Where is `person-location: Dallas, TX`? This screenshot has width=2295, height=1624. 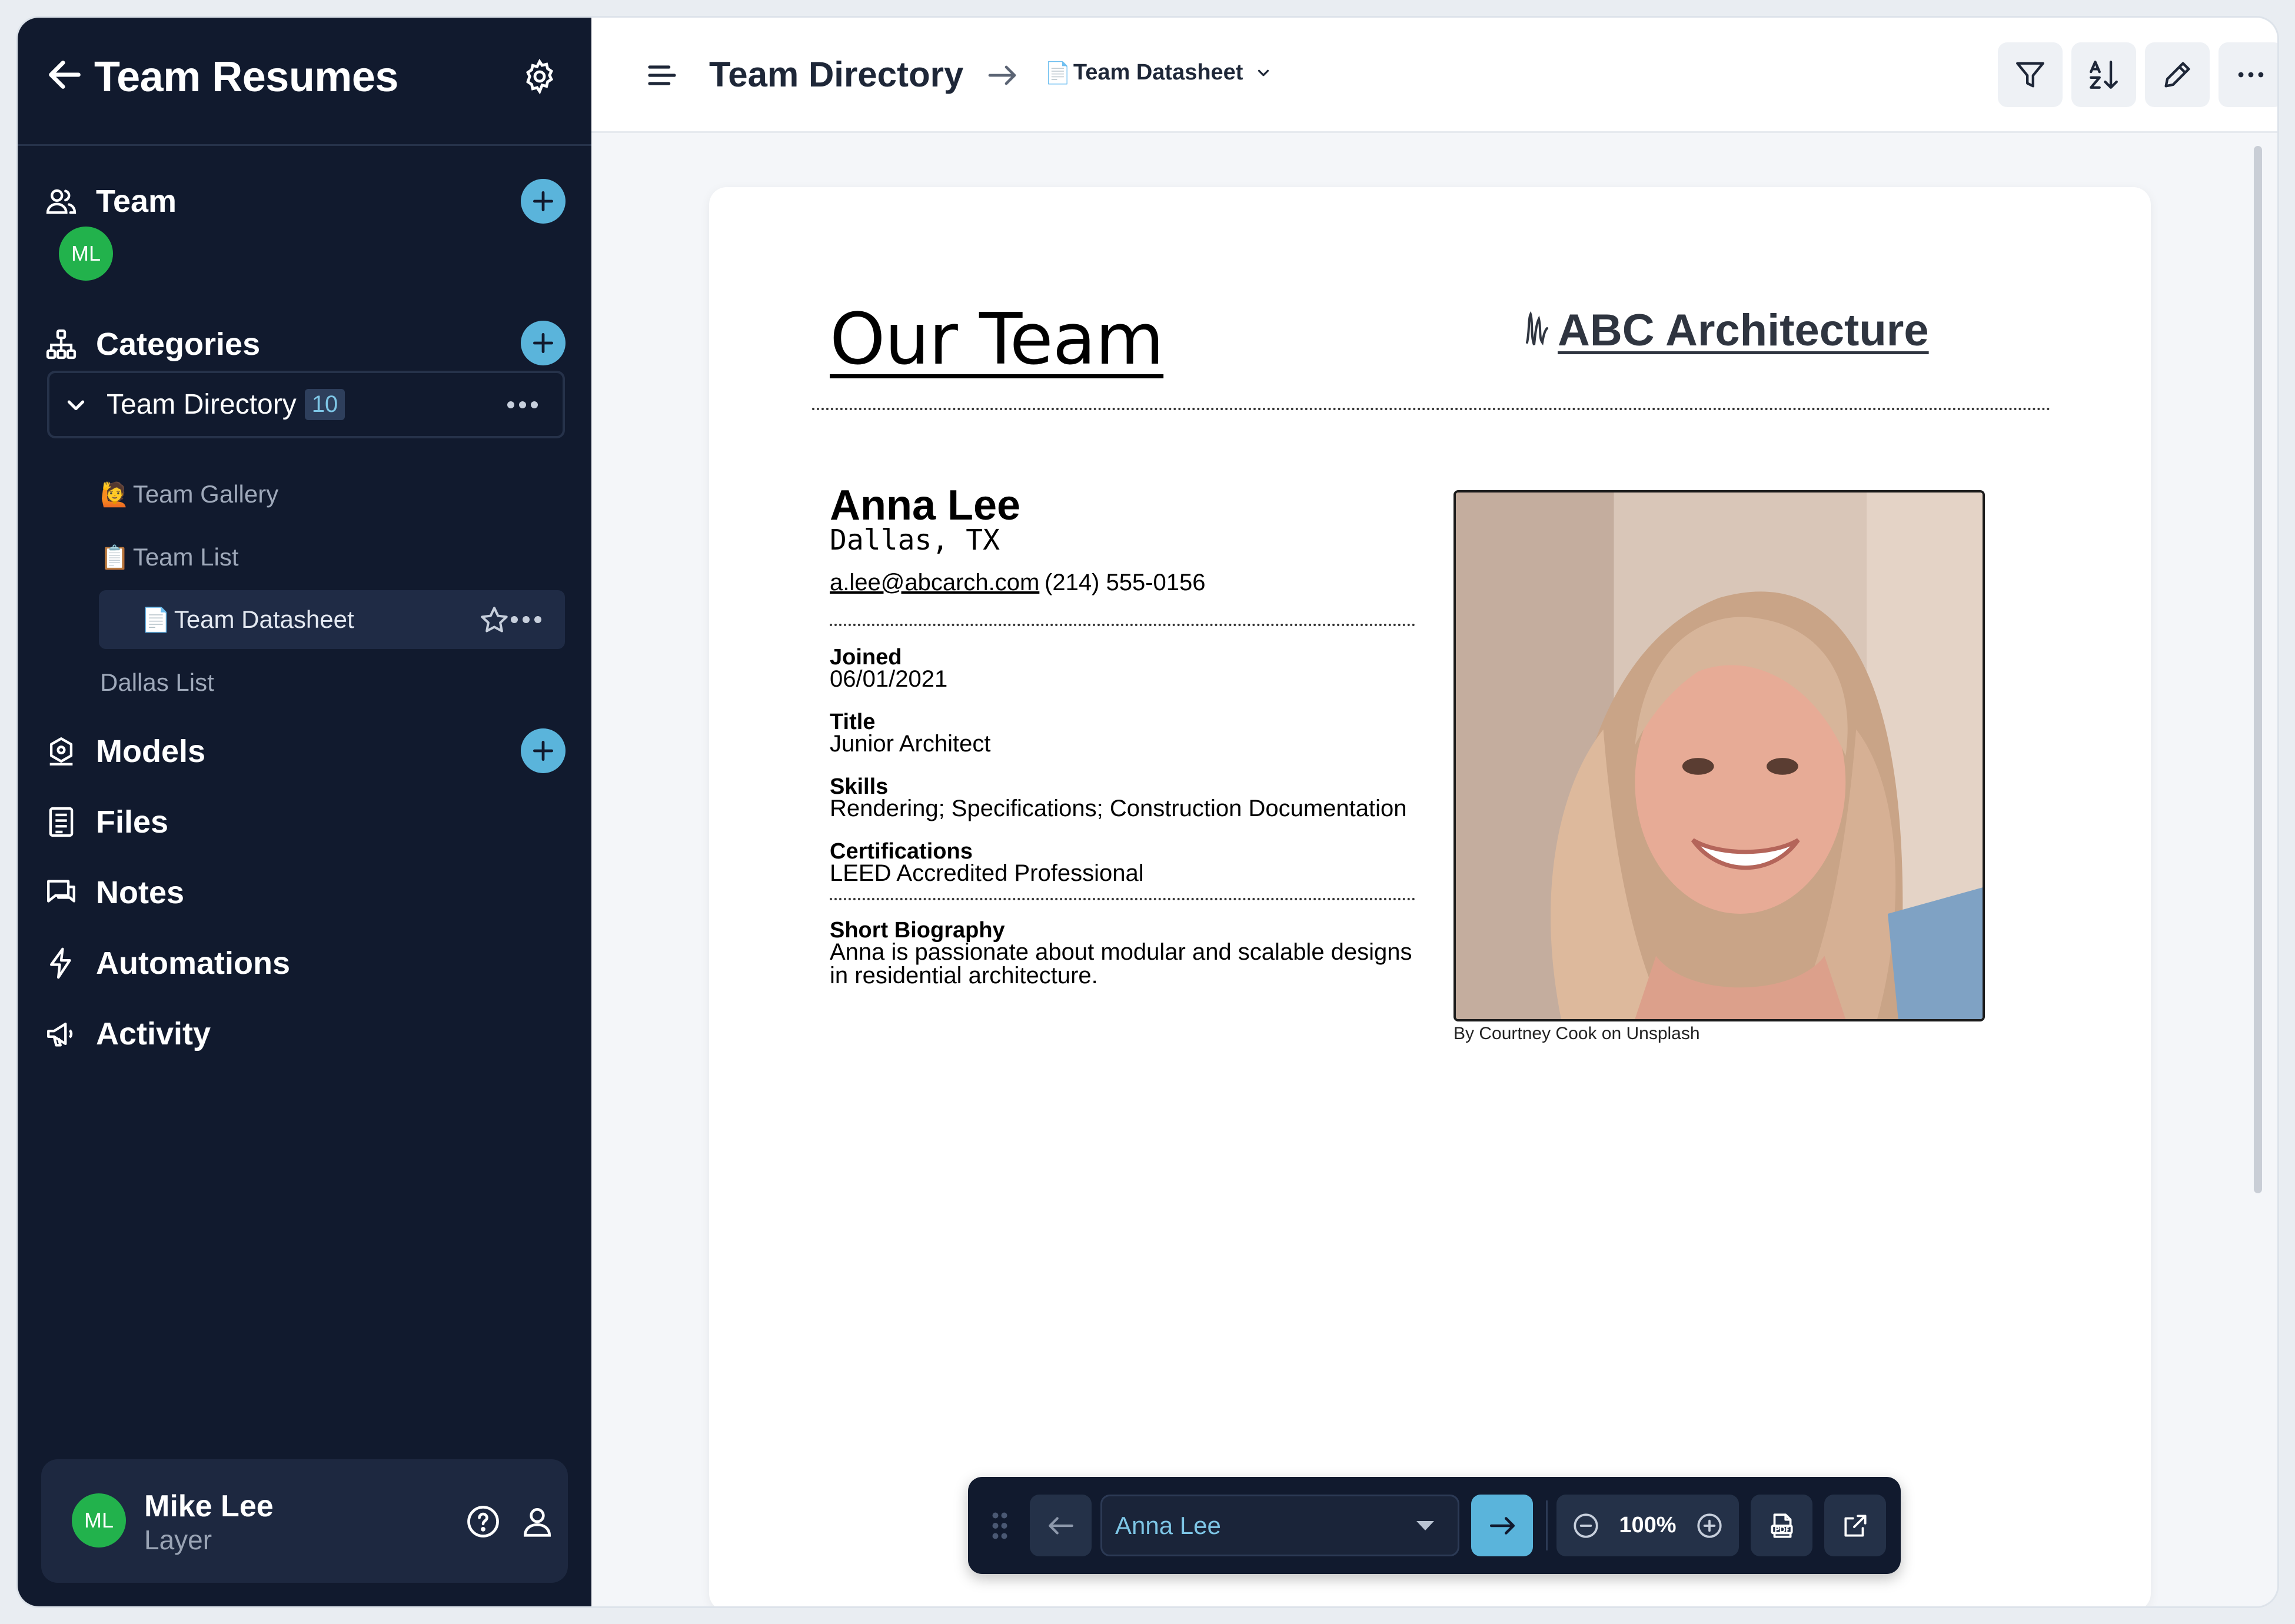 person-location: Dallas, TX is located at coordinates (915, 540).